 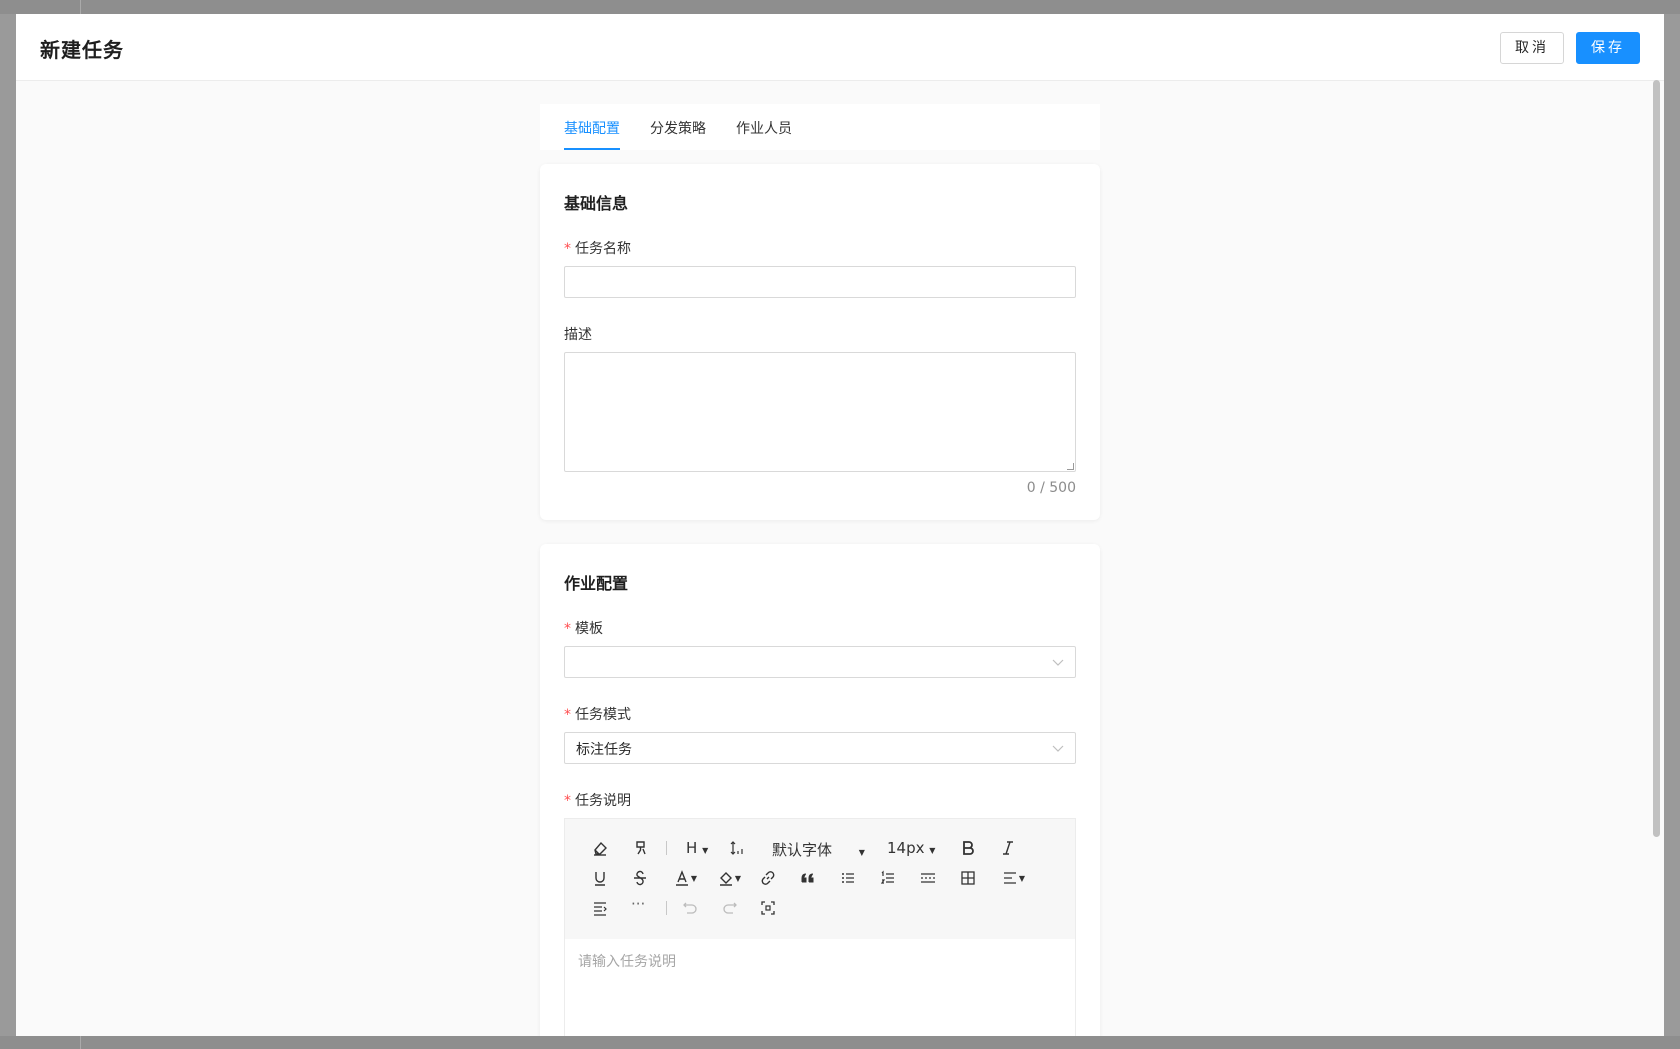 I want to click on instructions-editor-placeholder: 请输入任务说明, so click(x=627, y=961).